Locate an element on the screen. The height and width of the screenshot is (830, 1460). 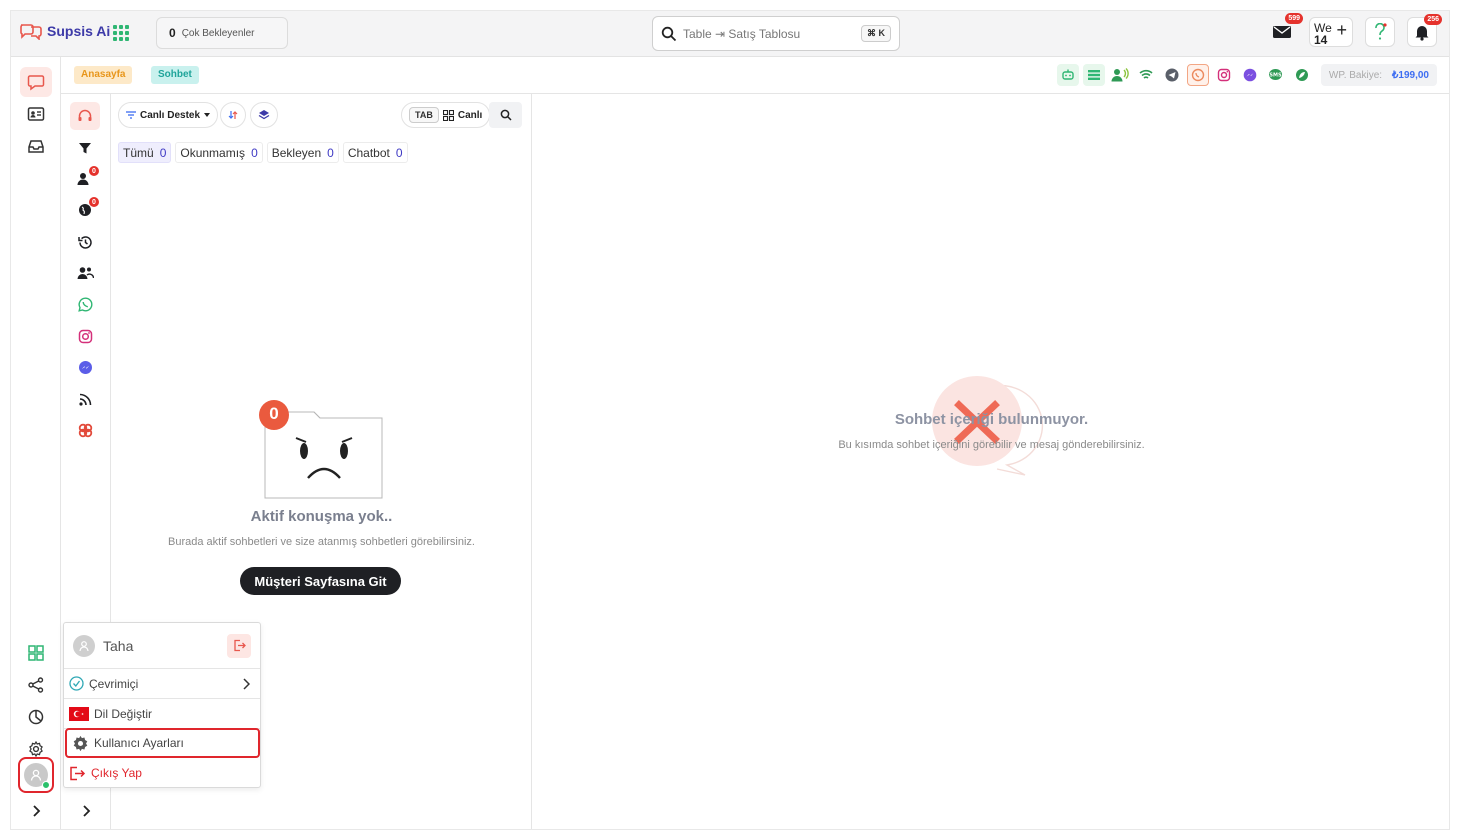
filter-live-support is located at coordinates (85, 116).